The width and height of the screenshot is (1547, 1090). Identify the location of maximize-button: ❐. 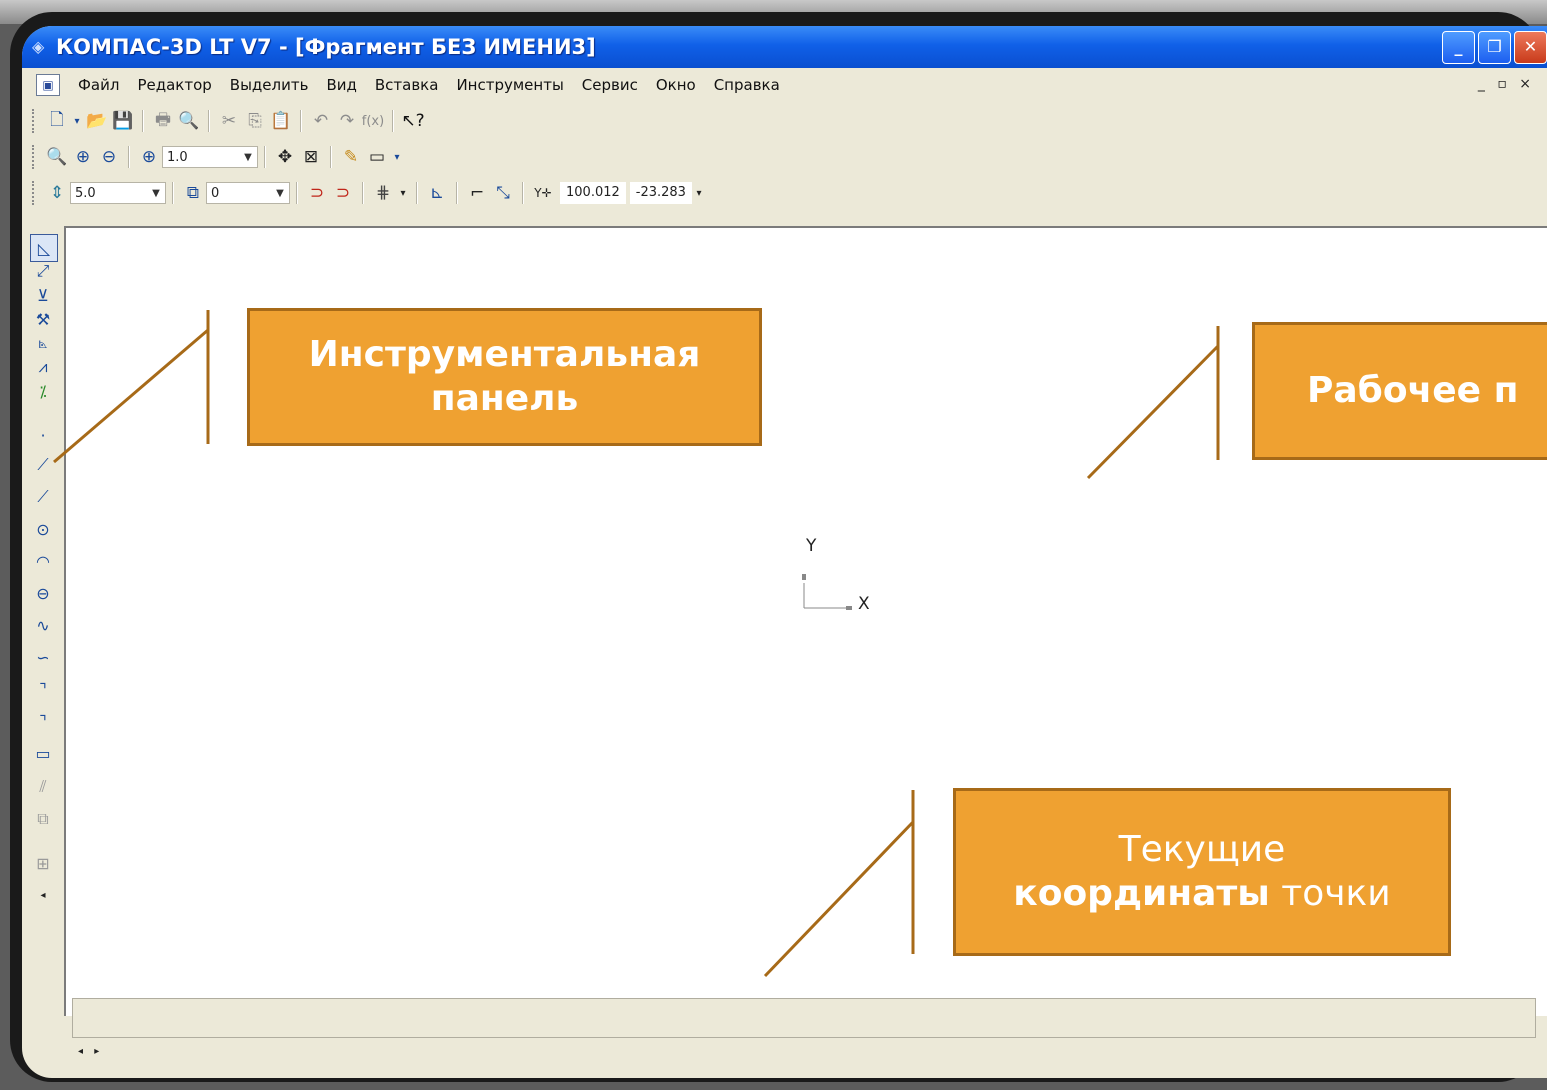
(1494, 47).